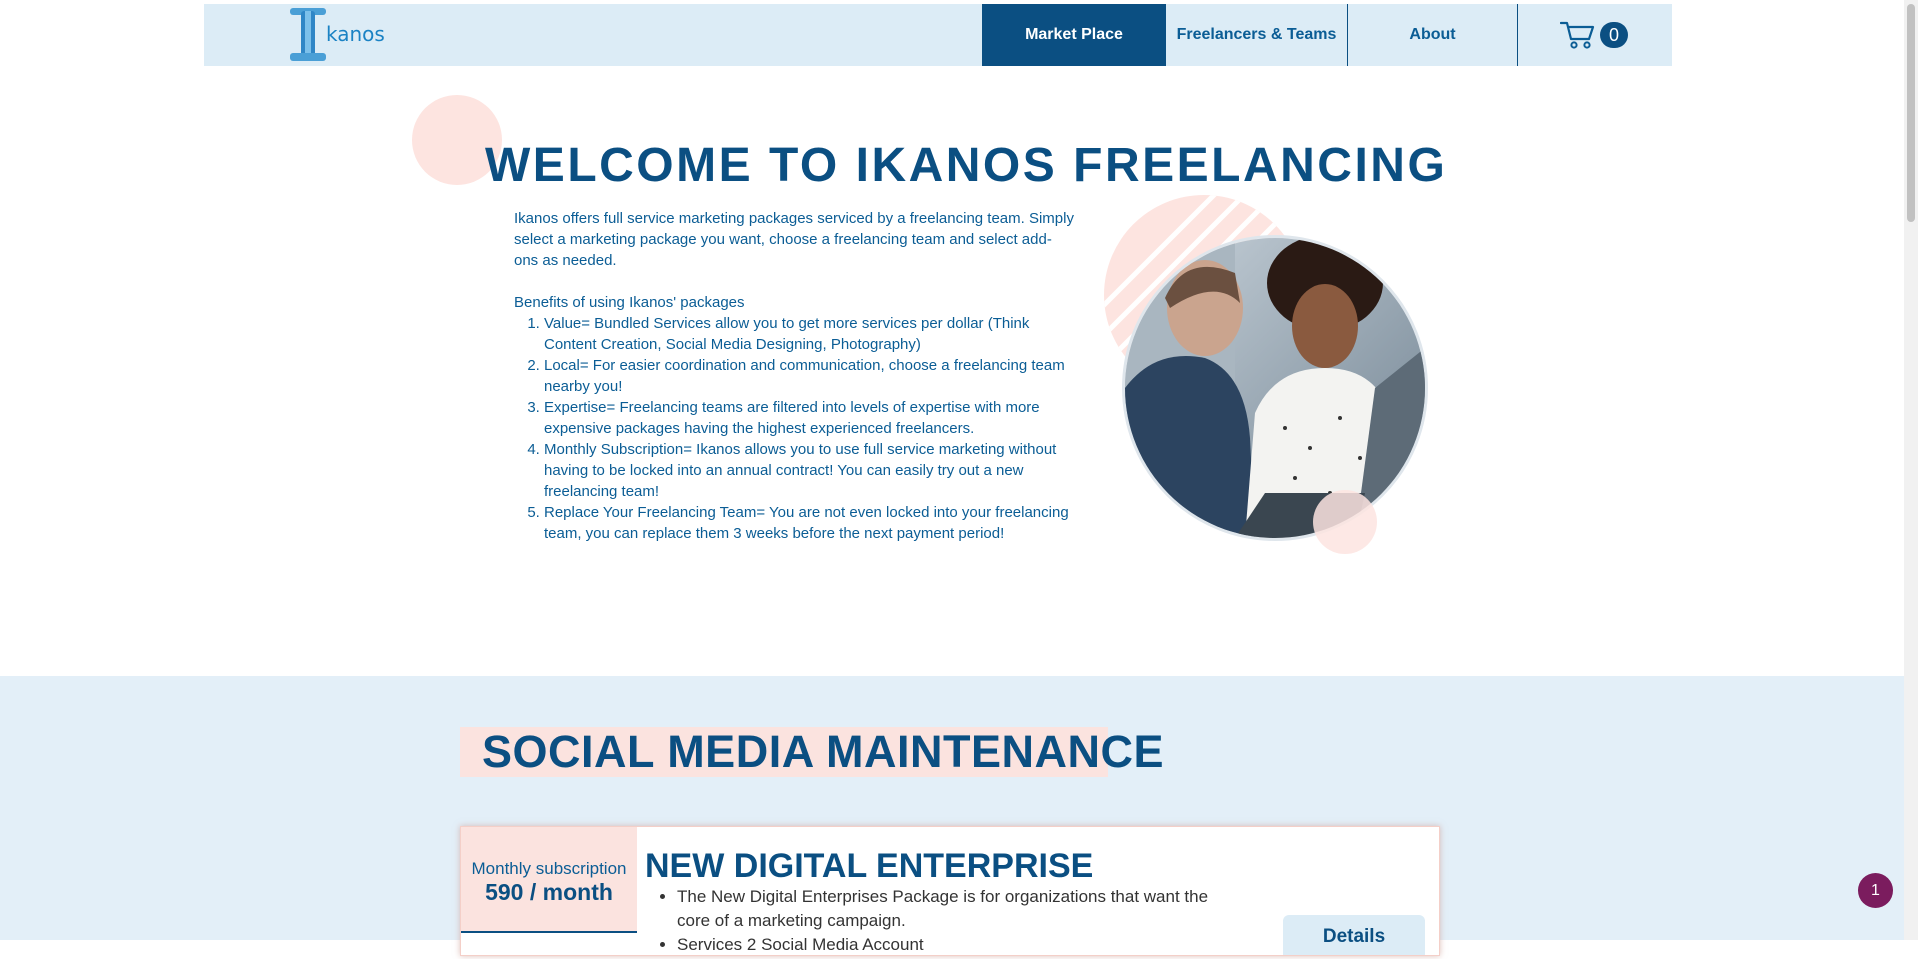 This screenshot has width=1918, height=959. Describe the element at coordinates (1345, 522) in the screenshot. I see `decorative-circle-small` at that location.